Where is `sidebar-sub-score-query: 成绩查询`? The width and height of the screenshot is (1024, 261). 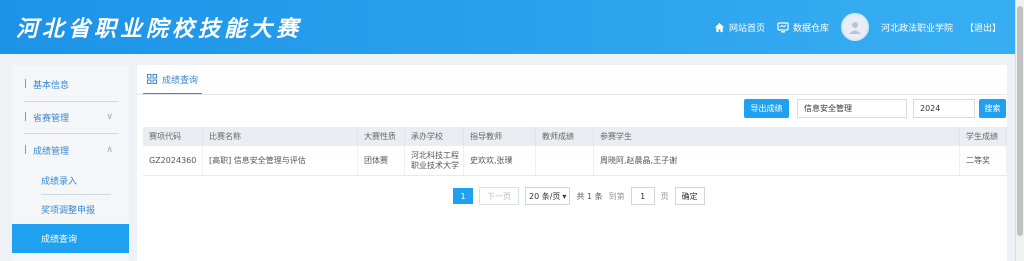 sidebar-sub-score-query: 成绩查询 is located at coordinates (70, 238).